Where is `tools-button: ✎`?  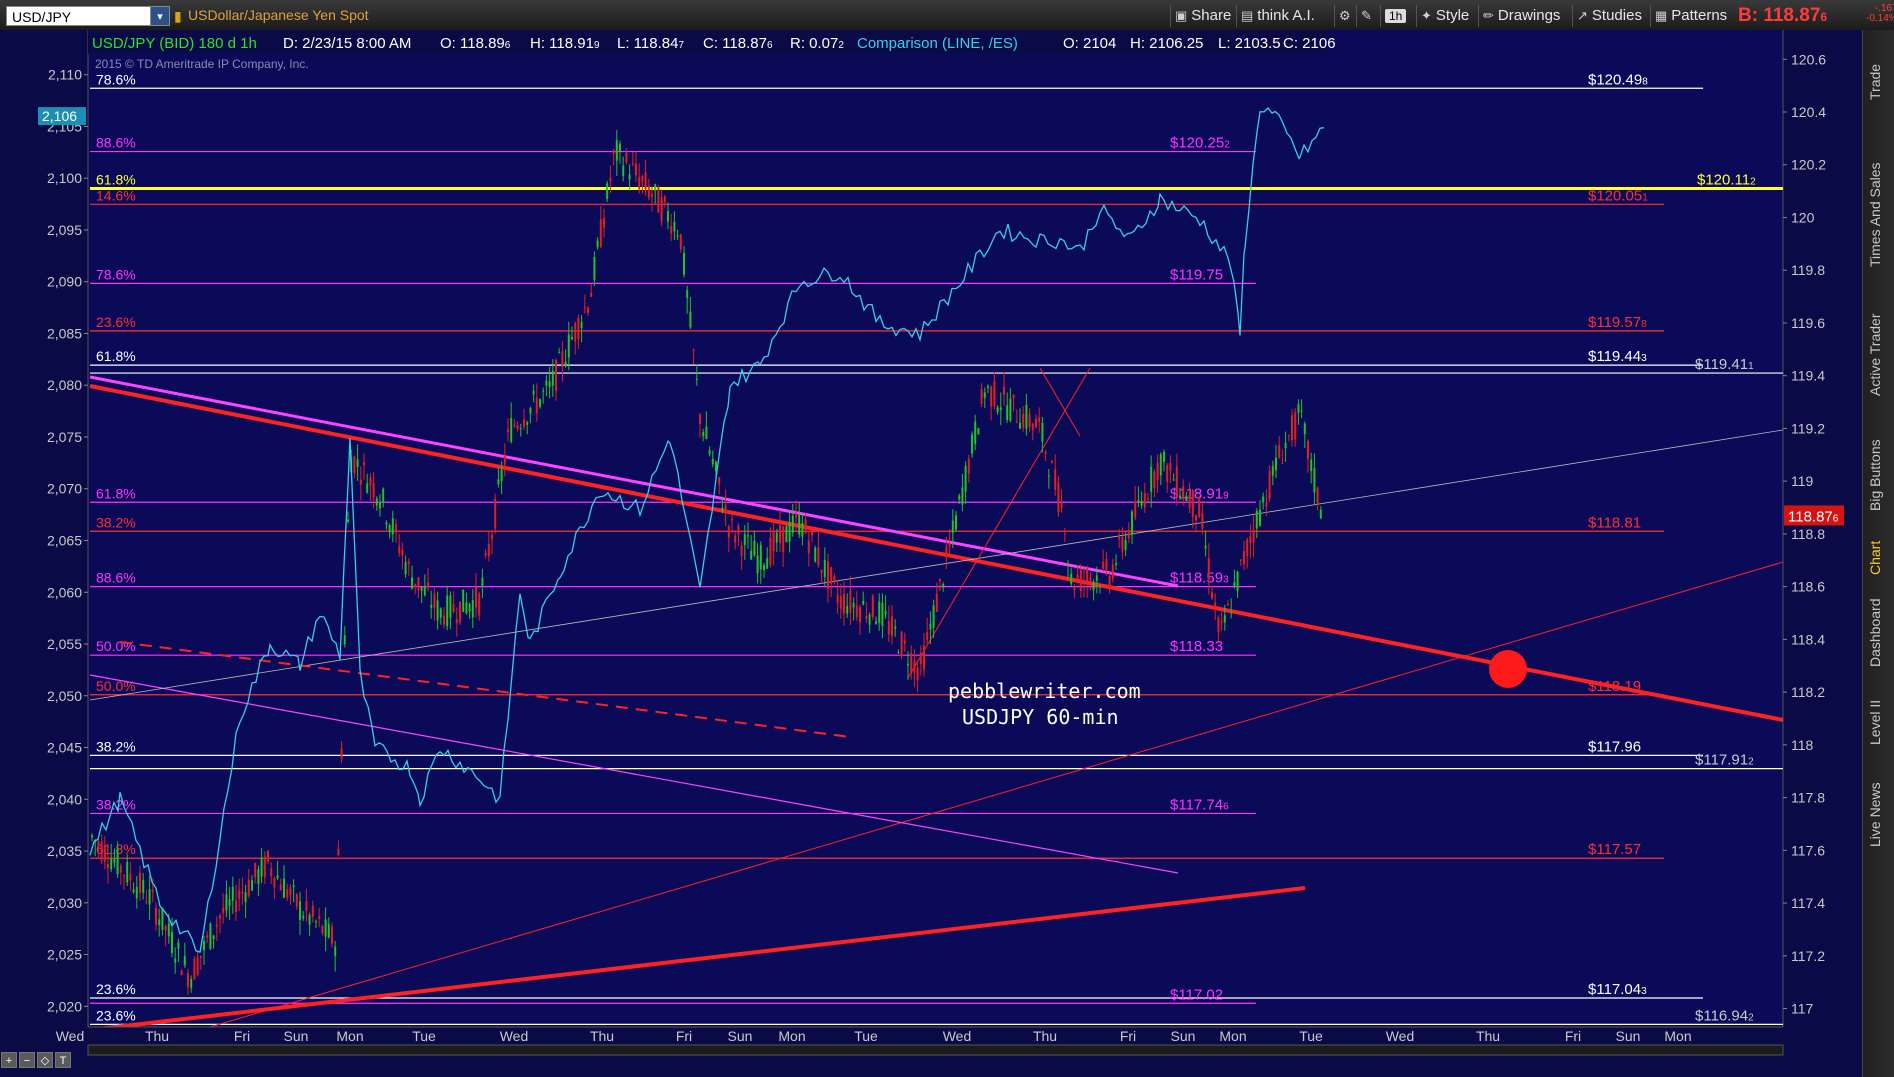
tools-button: ✎ is located at coordinates (1366, 16).